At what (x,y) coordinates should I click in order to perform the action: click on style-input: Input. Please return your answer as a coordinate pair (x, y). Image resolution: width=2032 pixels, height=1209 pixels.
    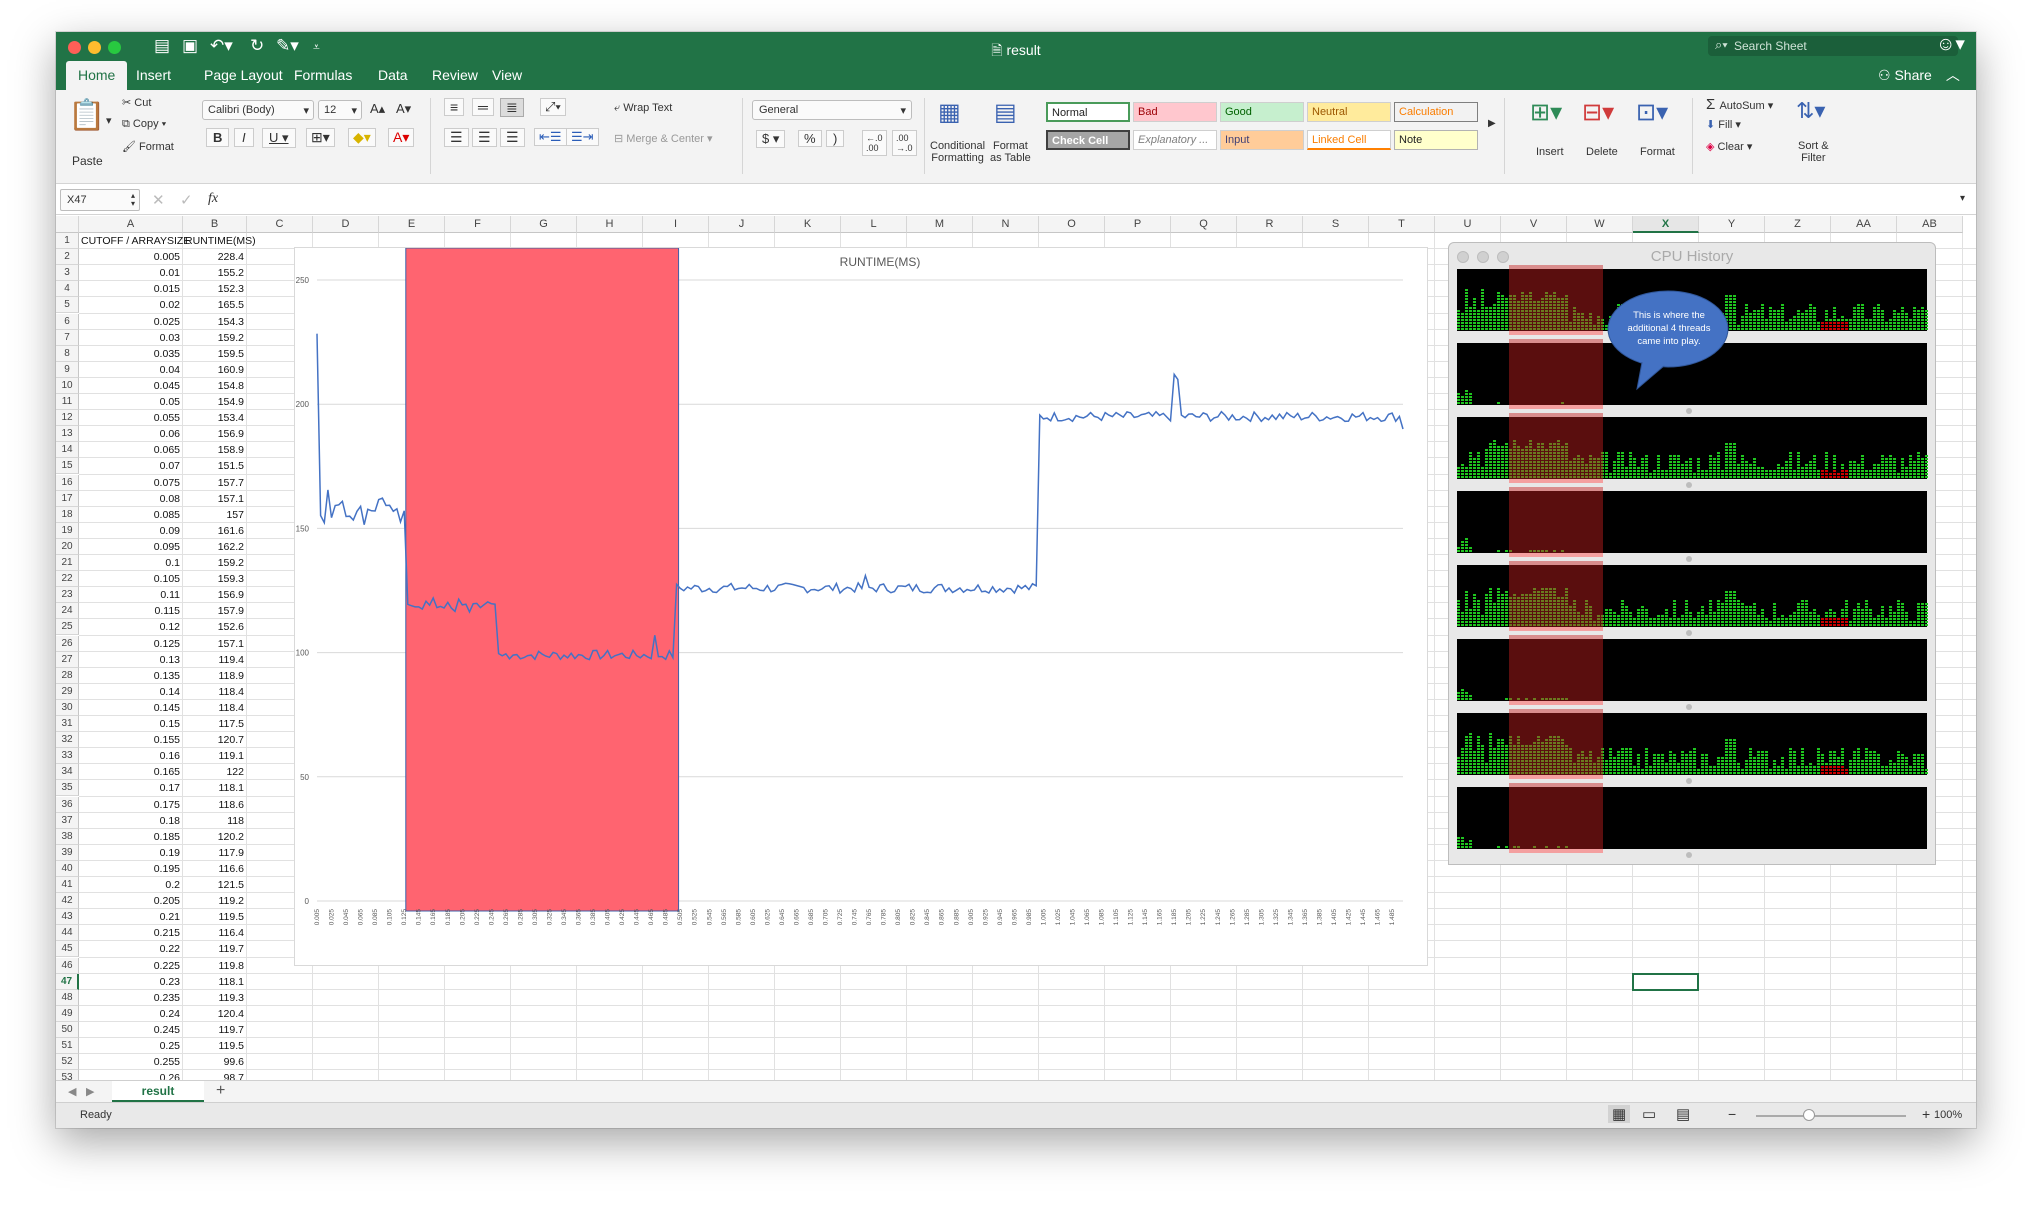
    Looking at the image, I should click on (1262, 140).